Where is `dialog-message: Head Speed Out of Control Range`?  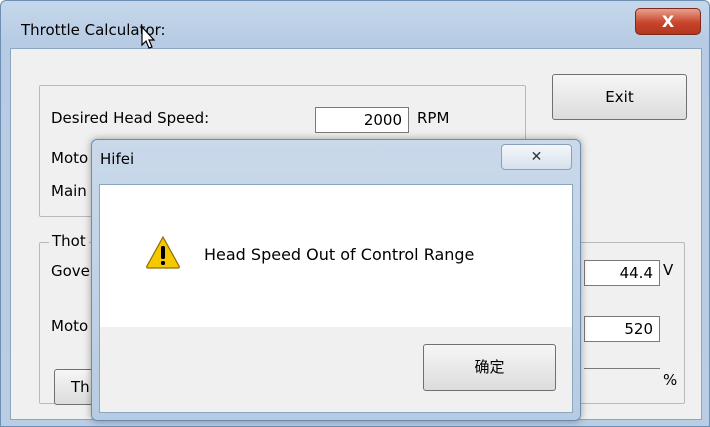 dialog-message: Head Speed Out of Control Range is located at coordinates (339, 254).